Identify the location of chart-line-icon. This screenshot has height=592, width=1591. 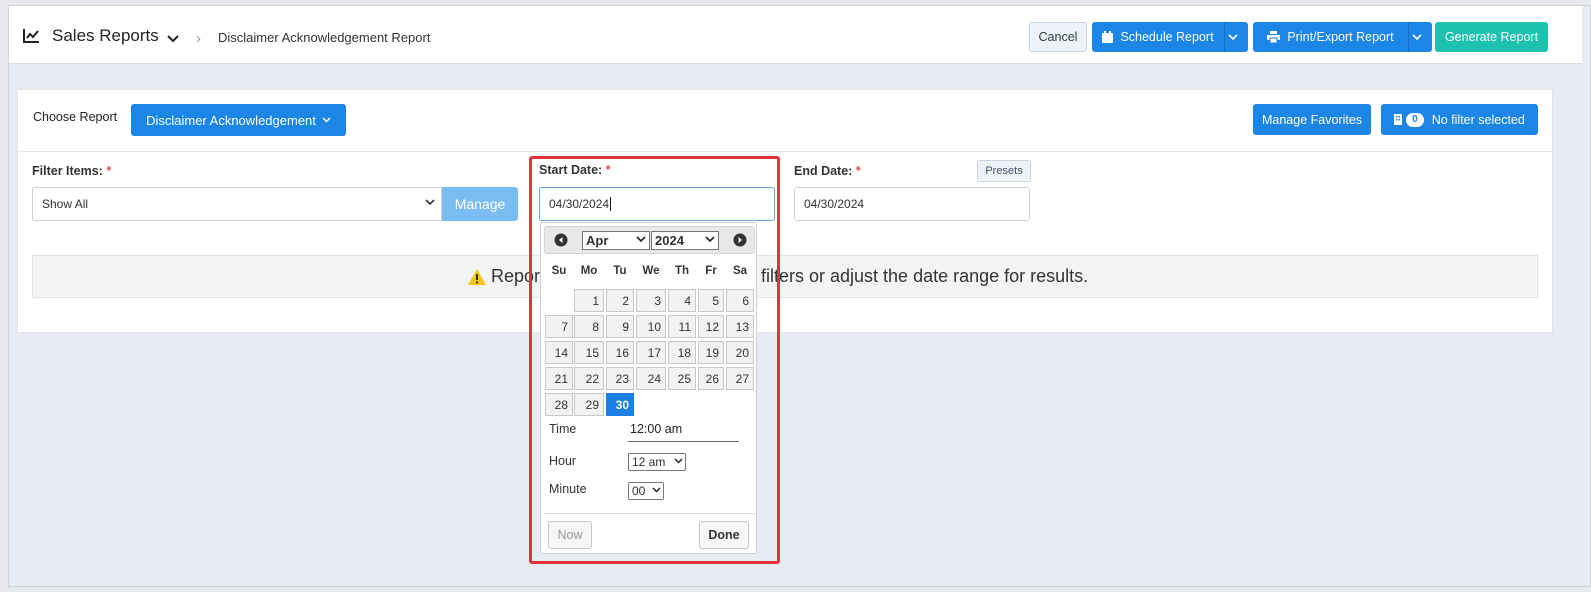
(32, 36).